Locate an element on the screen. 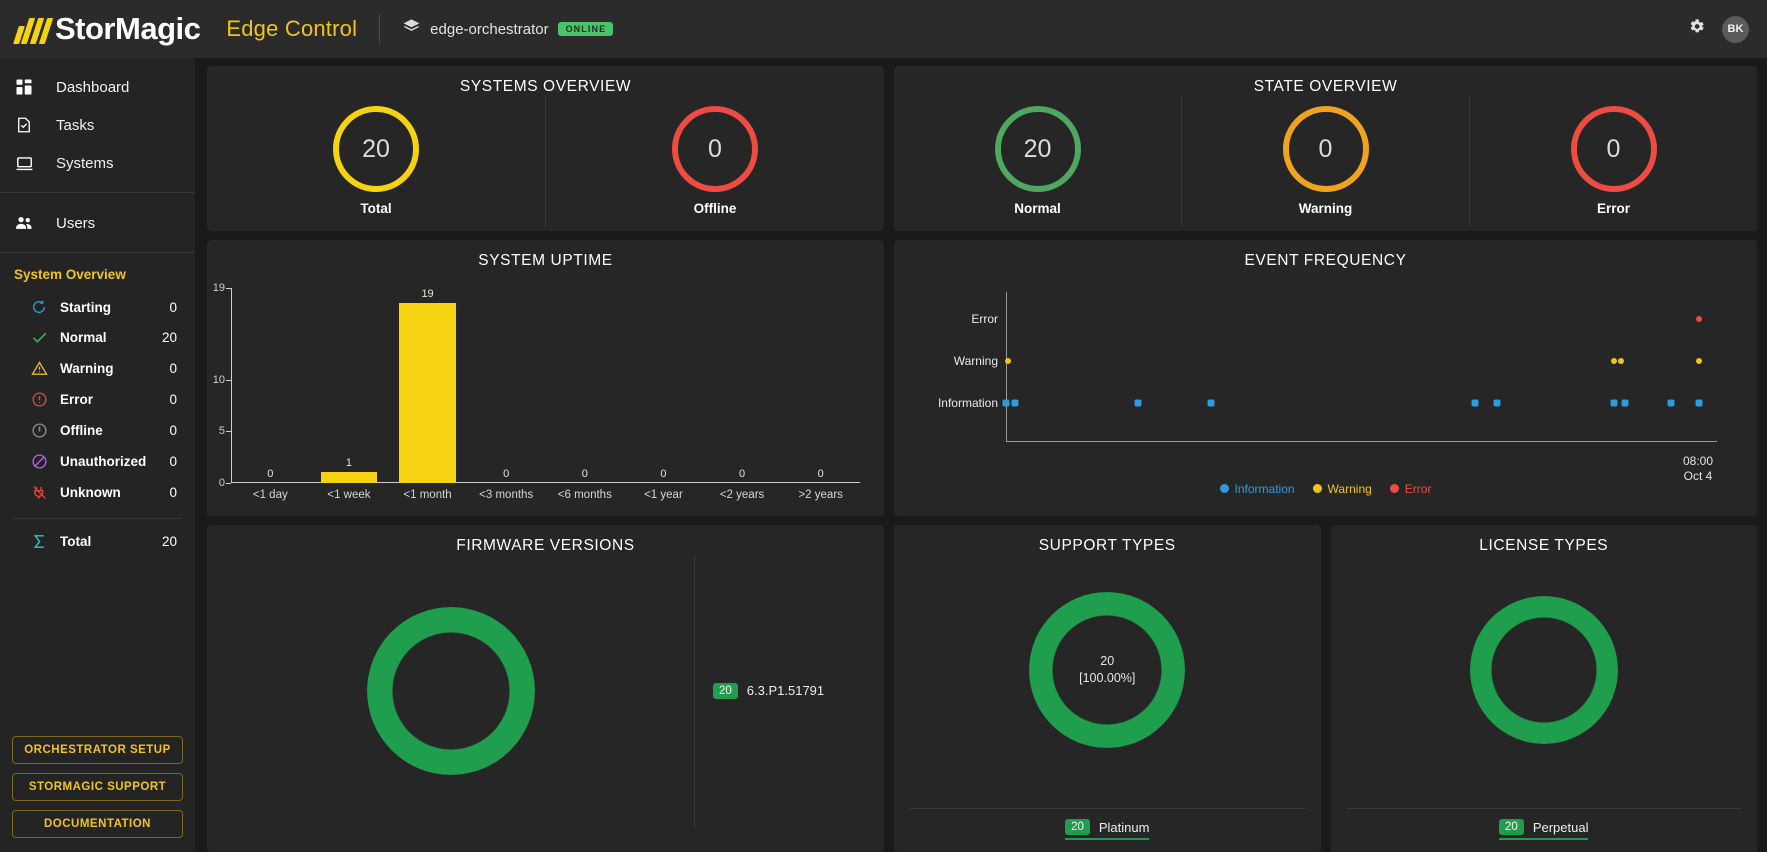  x-tick-label: <6 months is located at coordinates (584, 494).